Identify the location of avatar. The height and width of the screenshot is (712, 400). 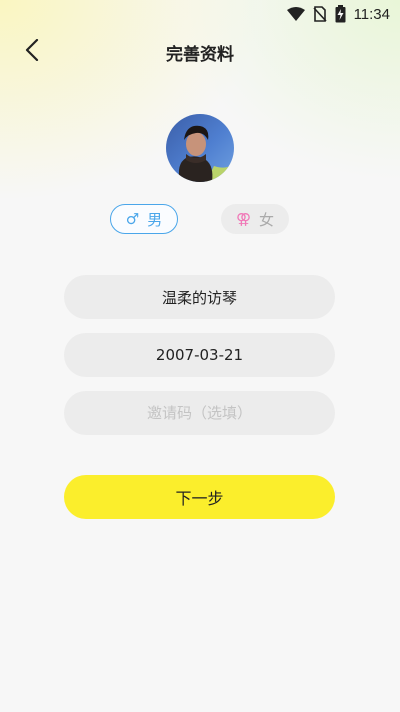
(200, 148).